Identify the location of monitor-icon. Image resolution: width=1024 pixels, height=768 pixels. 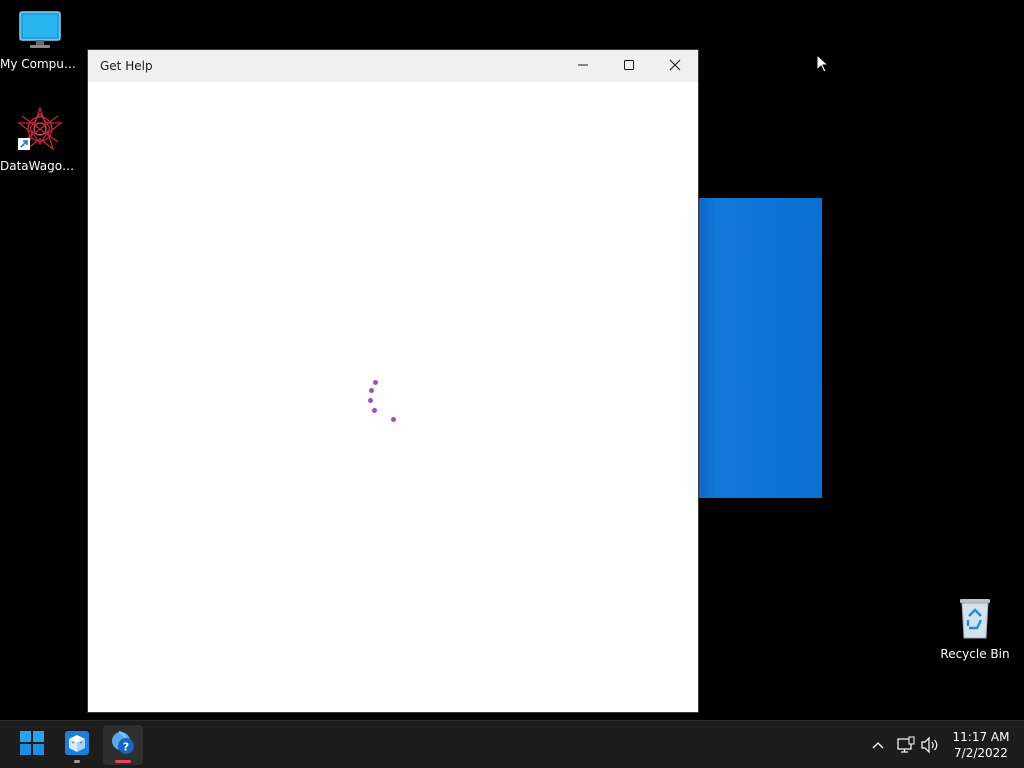
(40, 31).